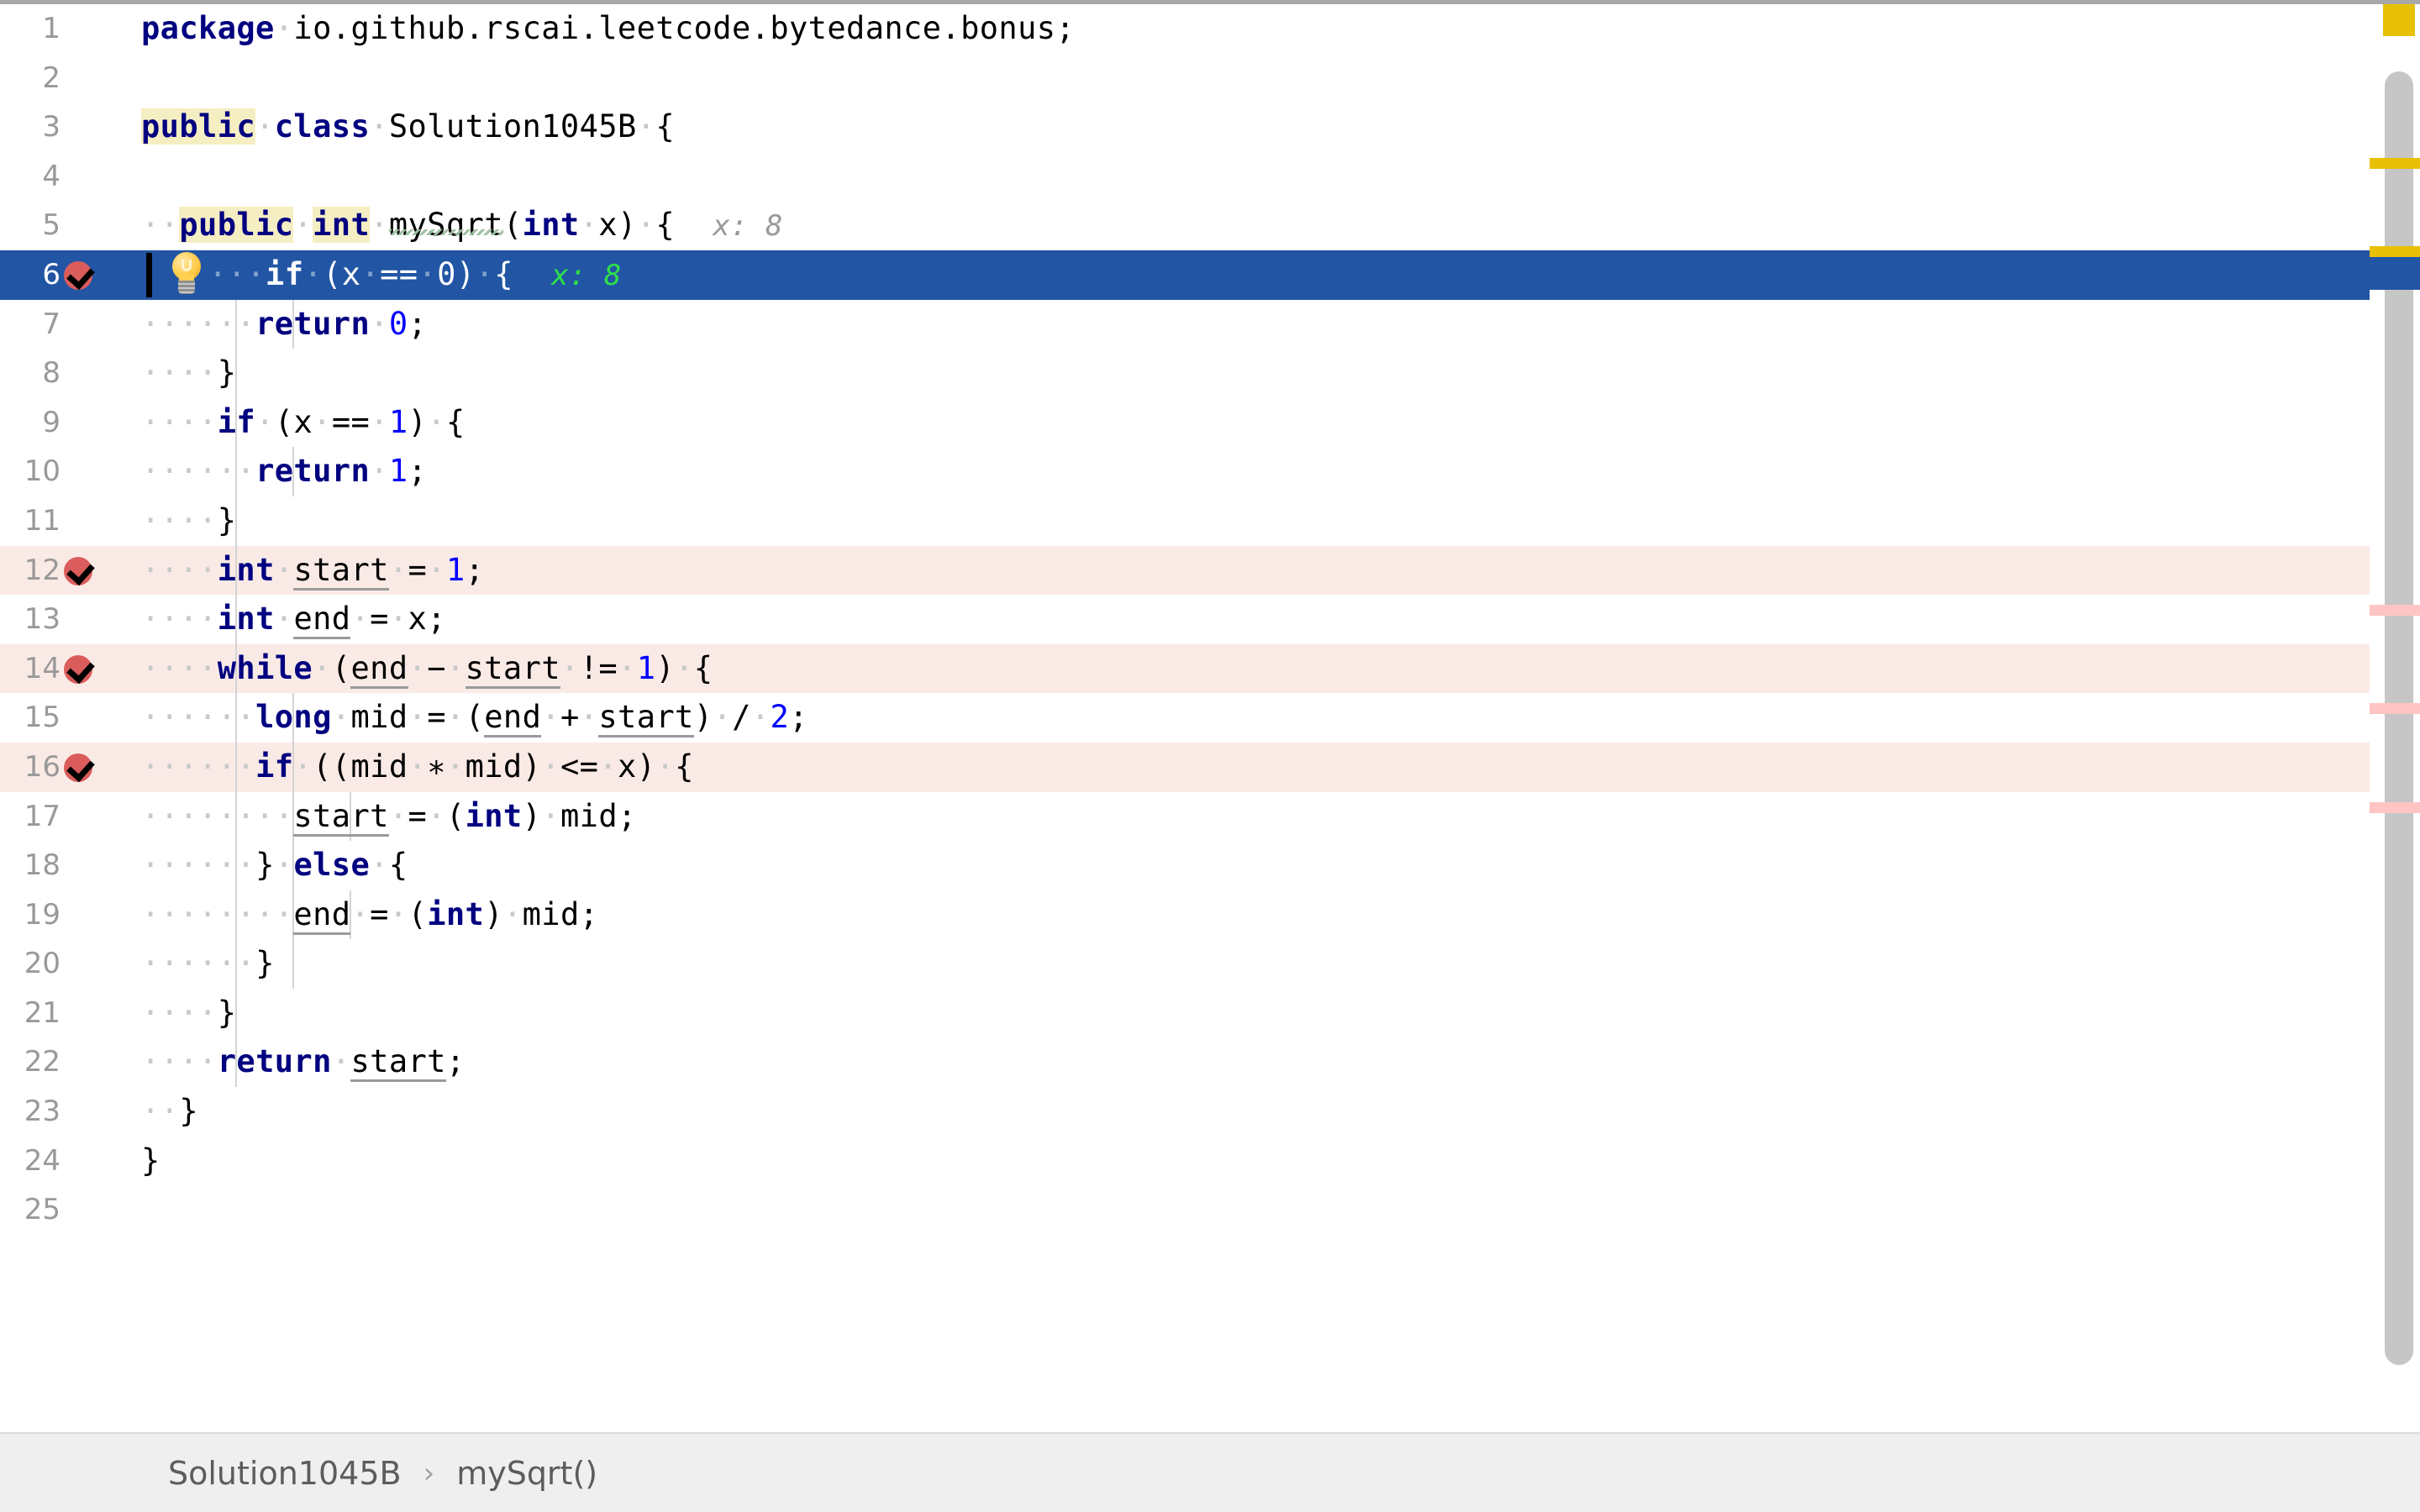  What do you see at coordinates (1185, 1062) in the screenshot?
I see `editor-line: 22 ····return·start;` at bounding box center [1185, 1062].